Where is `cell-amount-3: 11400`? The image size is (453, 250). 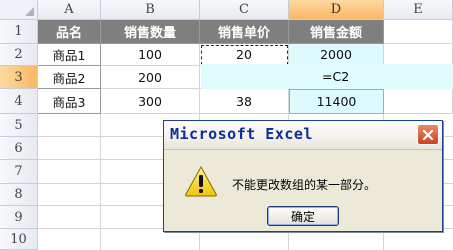
cell-amount-3: 11400 is located at coordinates (336, 101).